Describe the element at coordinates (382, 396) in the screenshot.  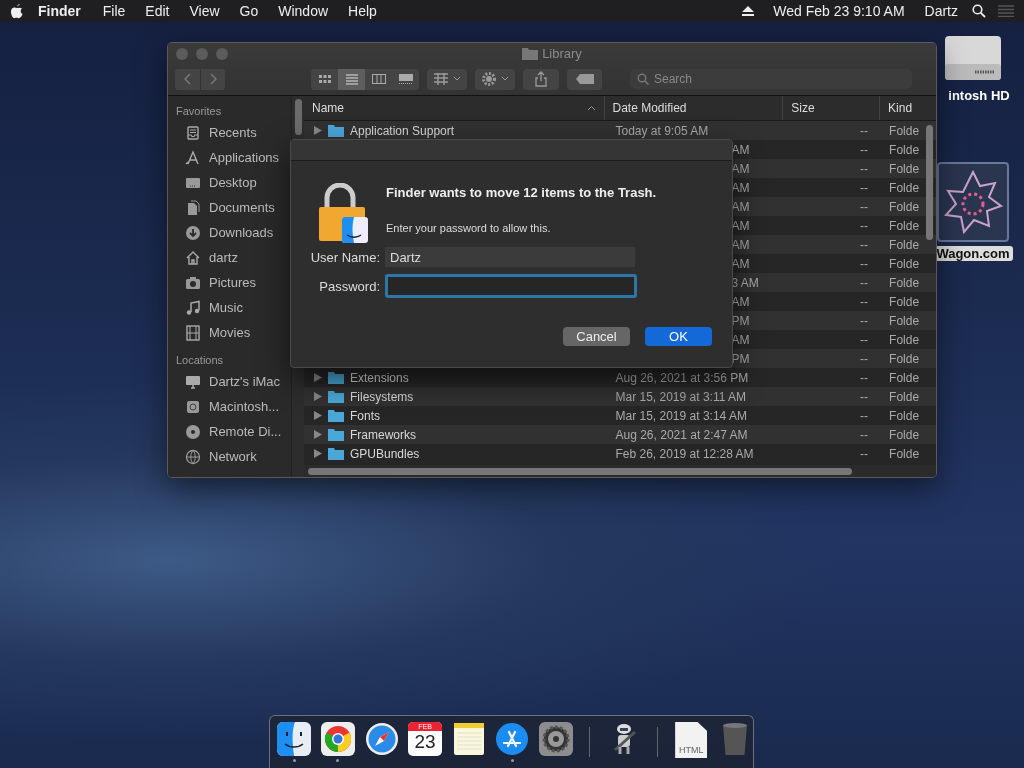
I see `file-name: Filesystems` at that location.